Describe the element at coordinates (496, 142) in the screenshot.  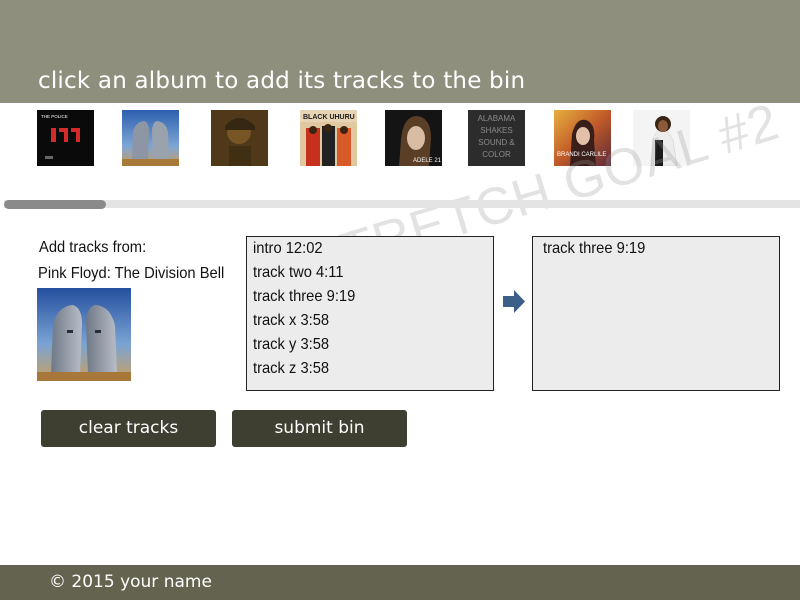
I see `svg-text: SOUND &` at that location.